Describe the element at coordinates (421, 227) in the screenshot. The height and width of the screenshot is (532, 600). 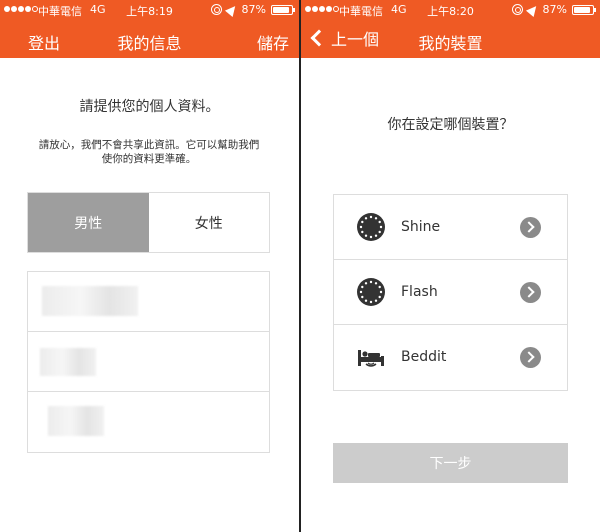
I see `device-label: Shine` at that location.